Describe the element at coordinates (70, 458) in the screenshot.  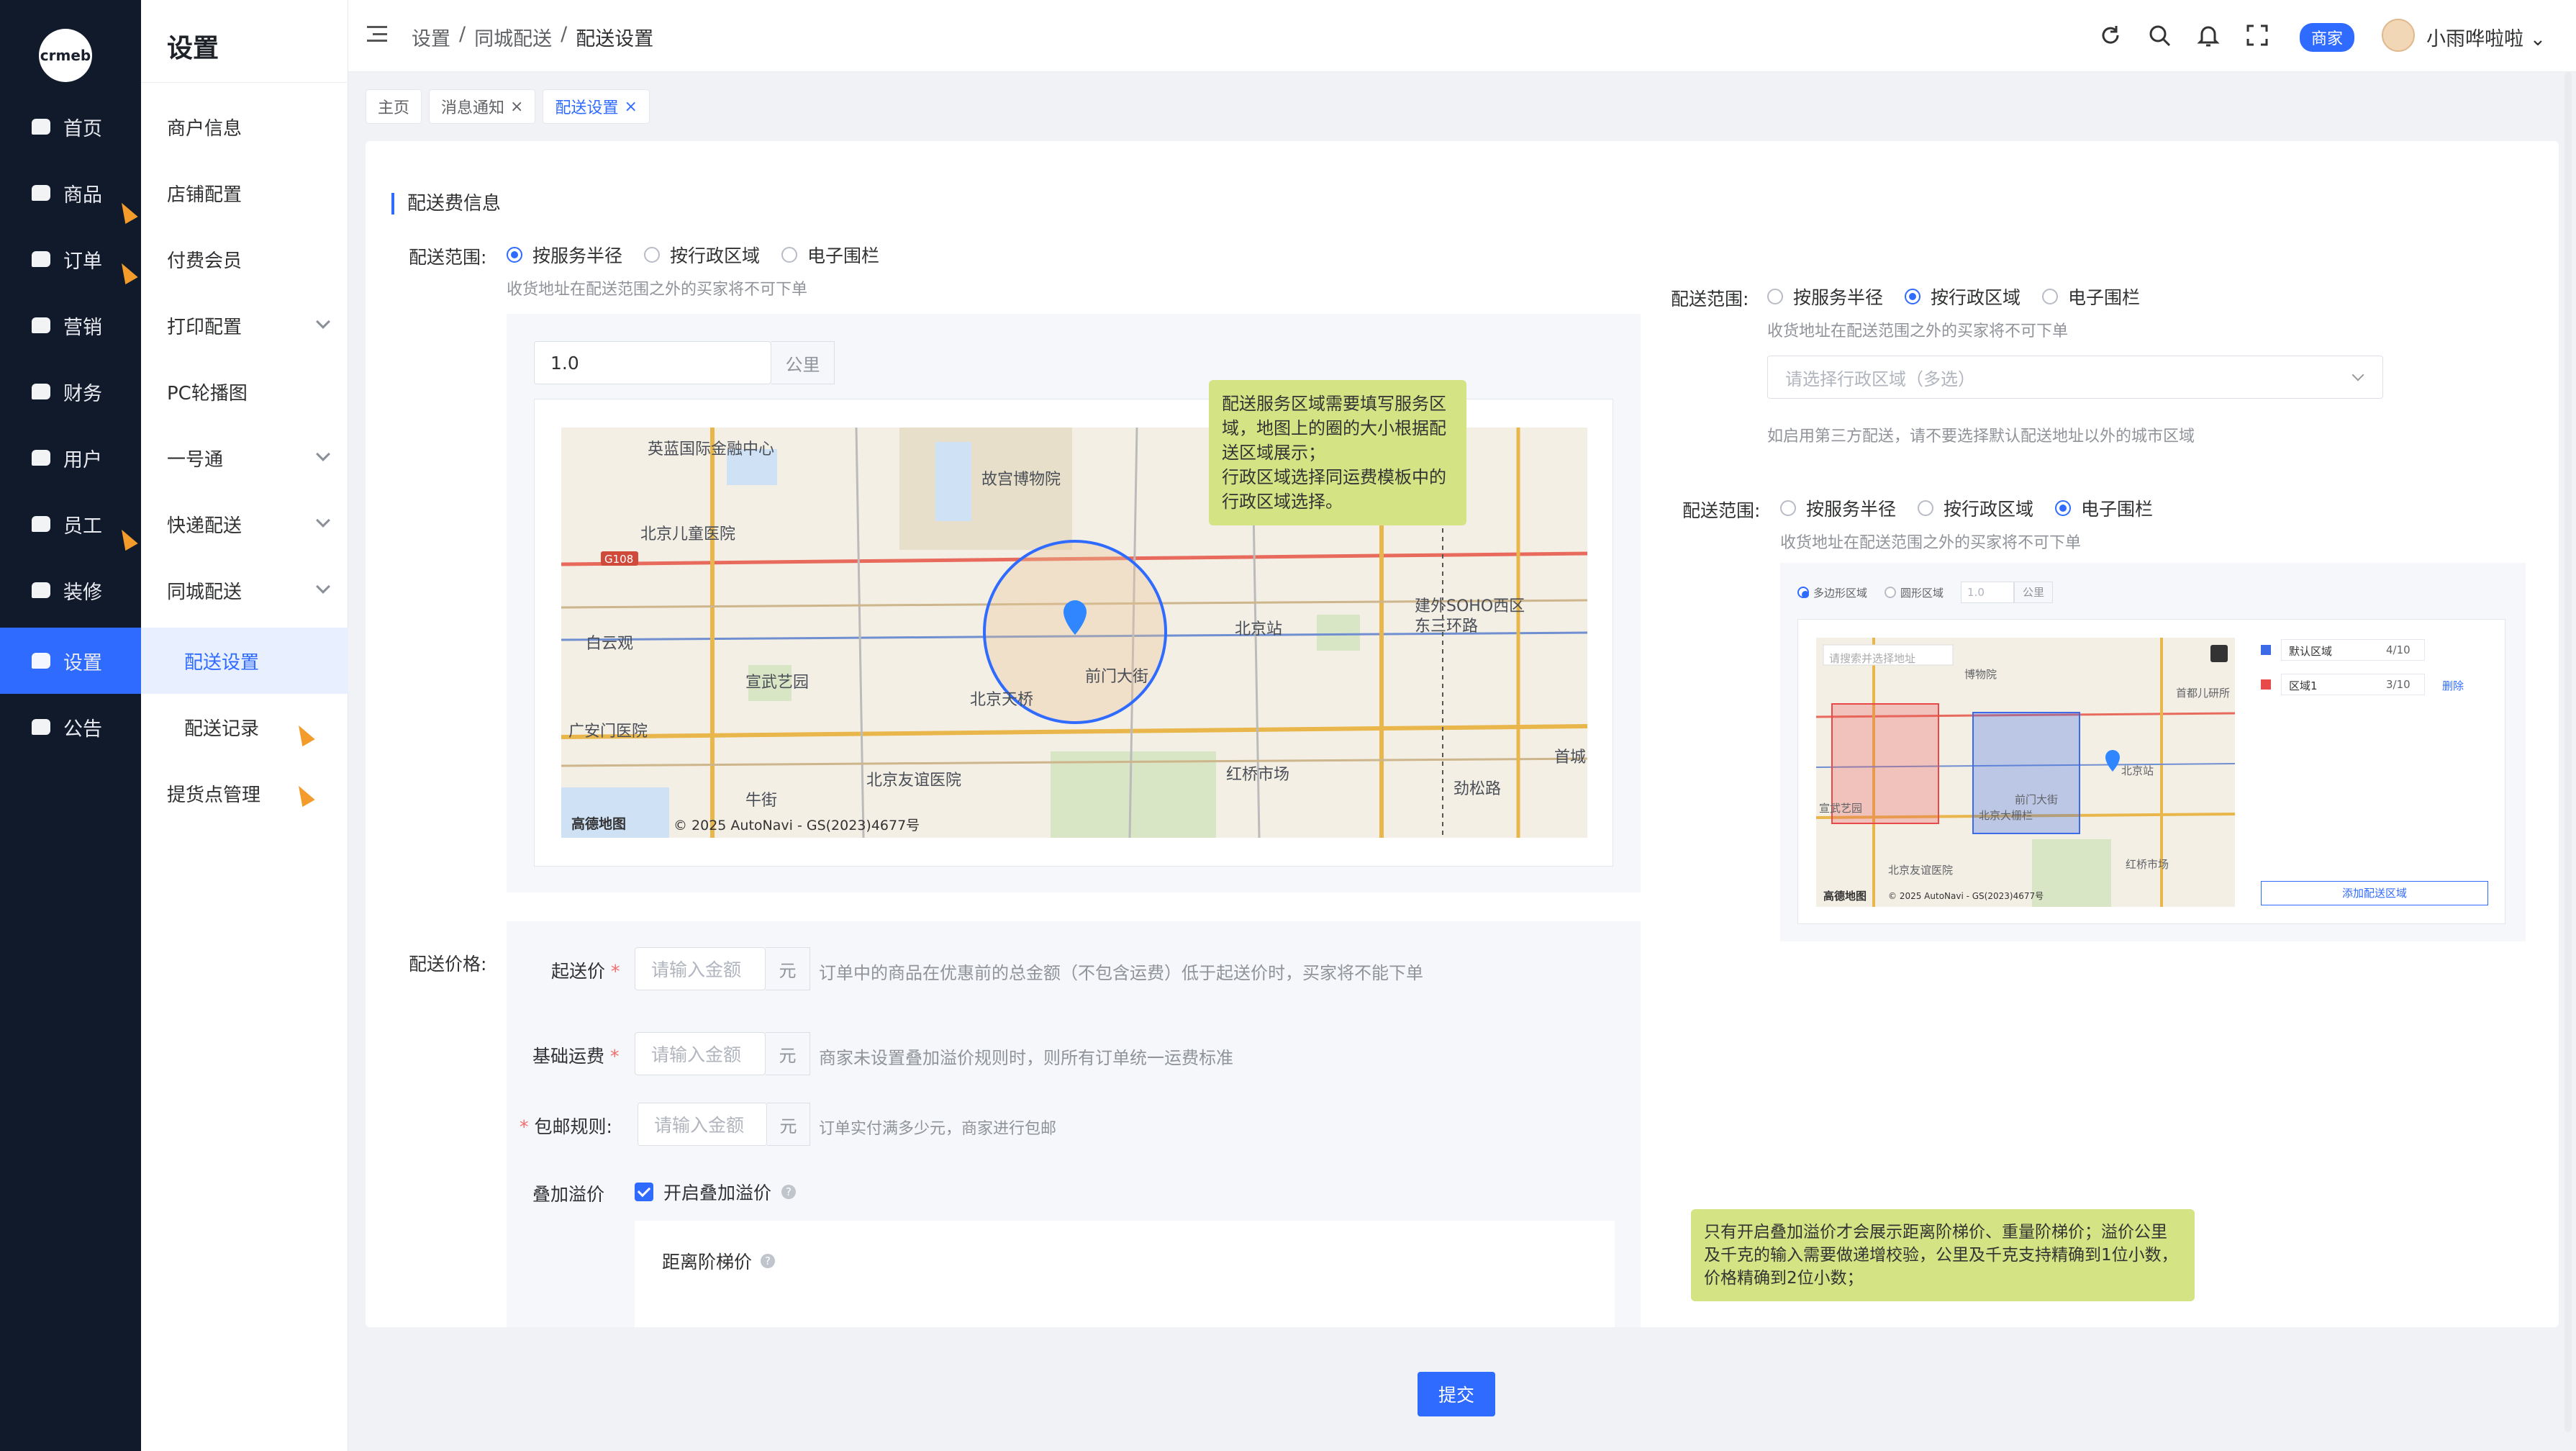
I see `nav-item-user: 用户` at that location.